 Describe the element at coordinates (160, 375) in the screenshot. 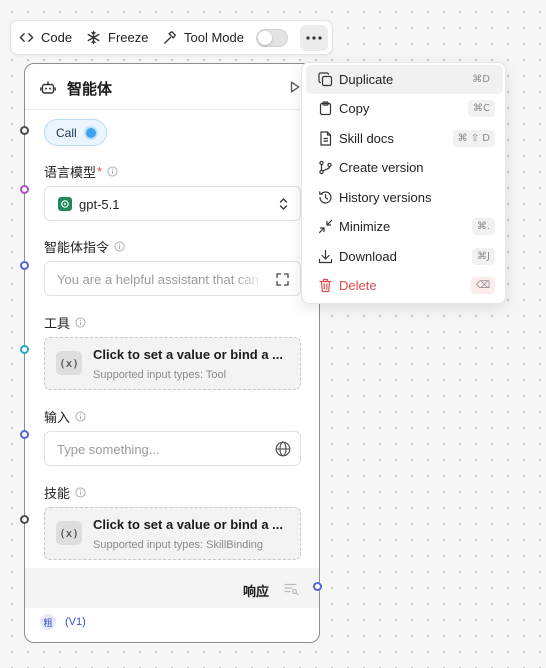

I see `tools-box-subtitle: Supported input types: Tool` at that location.